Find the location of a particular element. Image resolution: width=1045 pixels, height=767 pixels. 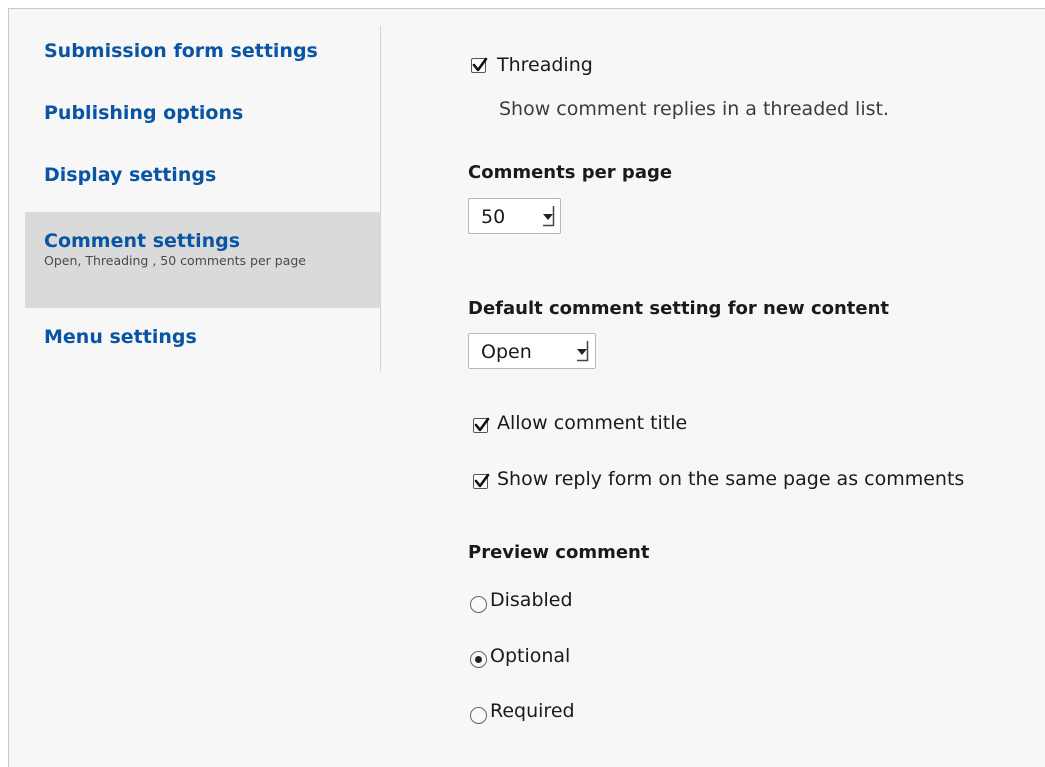

comments-per-page-select: 50 is located at coordinates (514, 216).